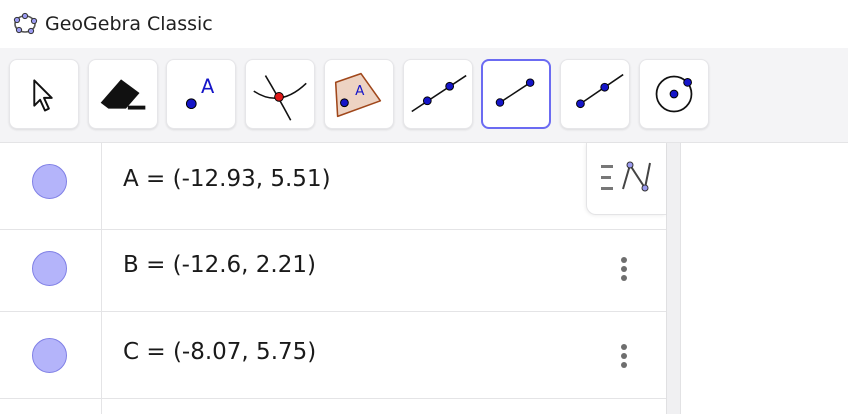 Image resolution: width=848 pixels, height=414 pixels. I want to click on polygon-icon: A, so click(358, 95).